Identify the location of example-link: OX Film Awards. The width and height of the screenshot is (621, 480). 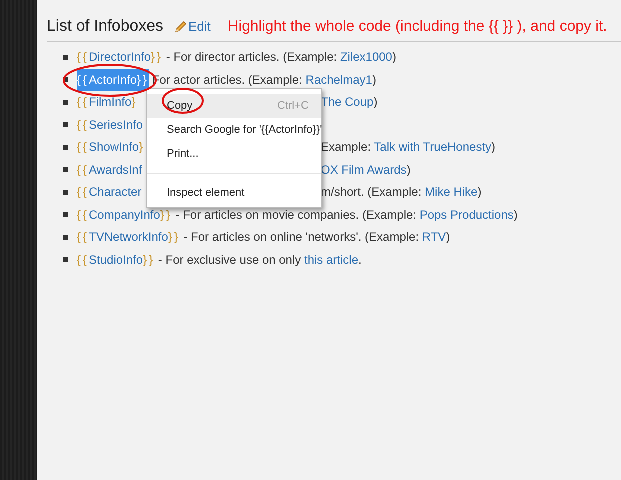
(364, 169).